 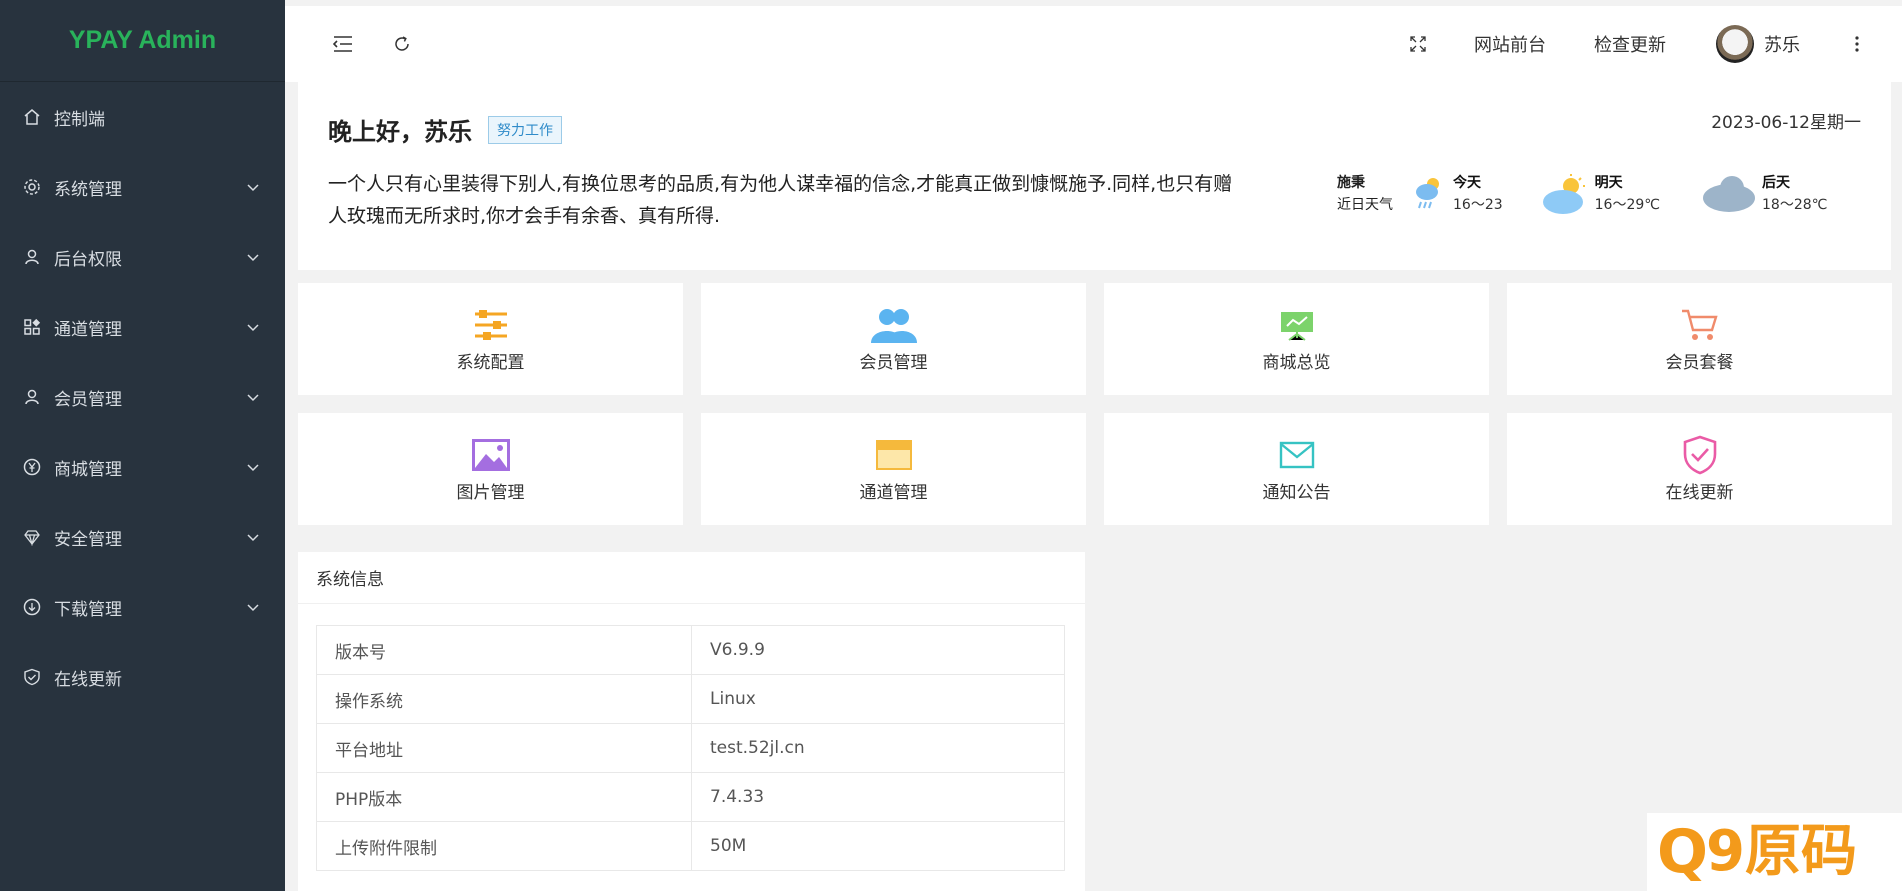 I want to click on table-row: 操作系统 Linux, so click(x=690, y=699).